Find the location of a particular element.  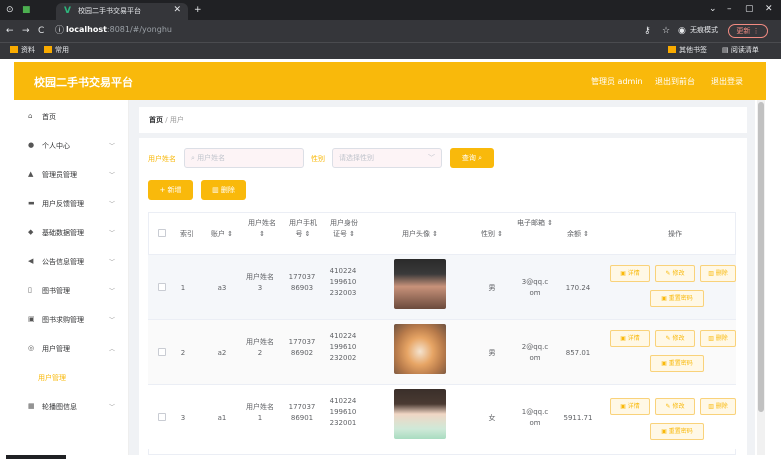

page-bottom is located at coordinates (390, 462).